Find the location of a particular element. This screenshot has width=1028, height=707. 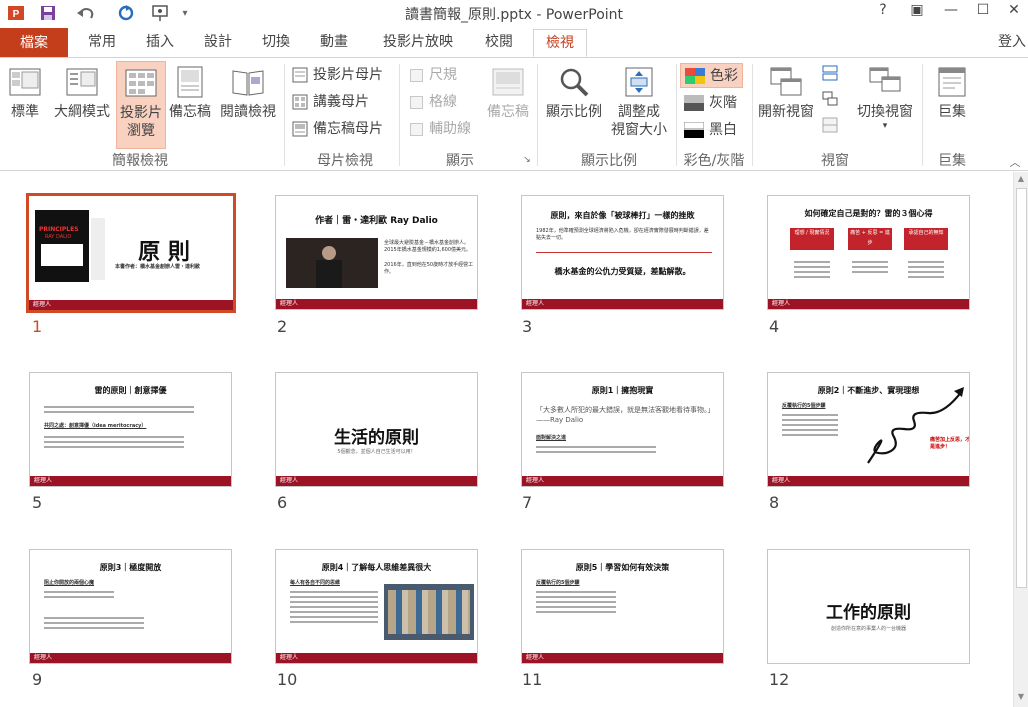

slide-number: 3 is located at coordinates (527, 326).